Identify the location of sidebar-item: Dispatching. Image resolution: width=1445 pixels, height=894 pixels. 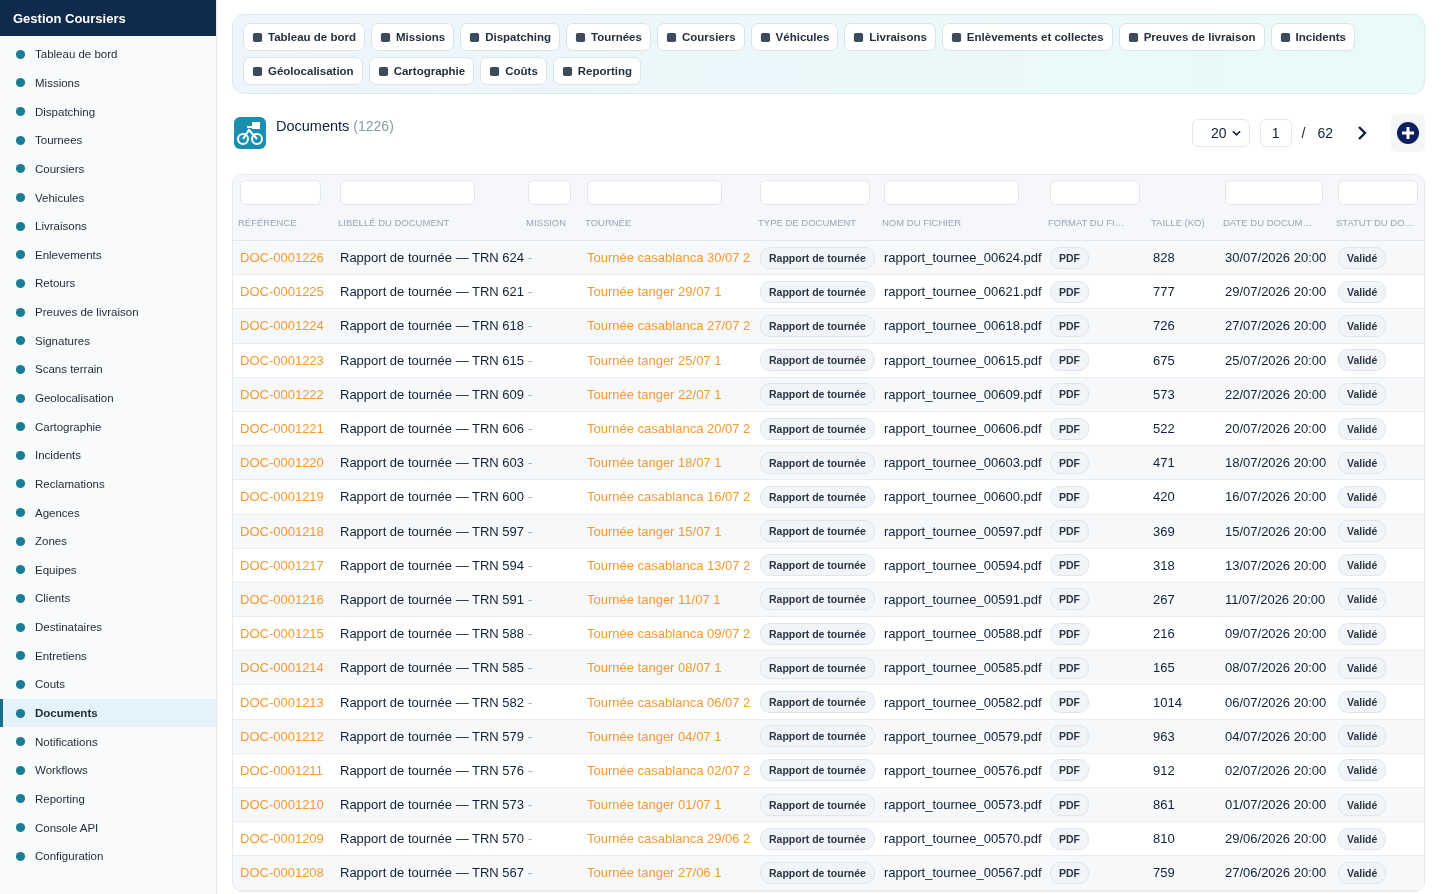
(108, 111).